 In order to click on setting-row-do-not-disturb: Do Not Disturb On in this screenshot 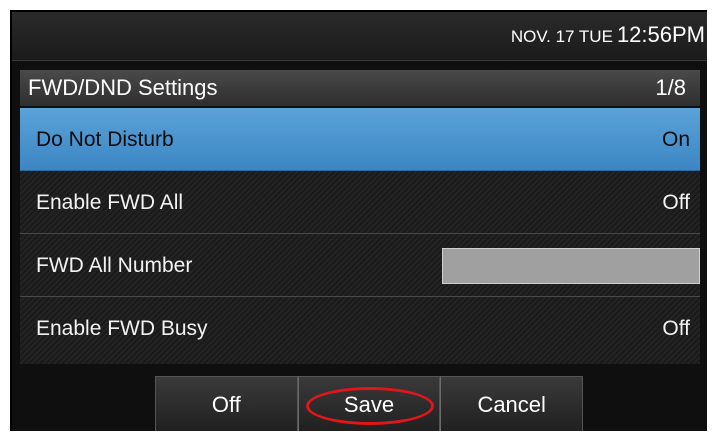, I will do `click(360, 139)`.